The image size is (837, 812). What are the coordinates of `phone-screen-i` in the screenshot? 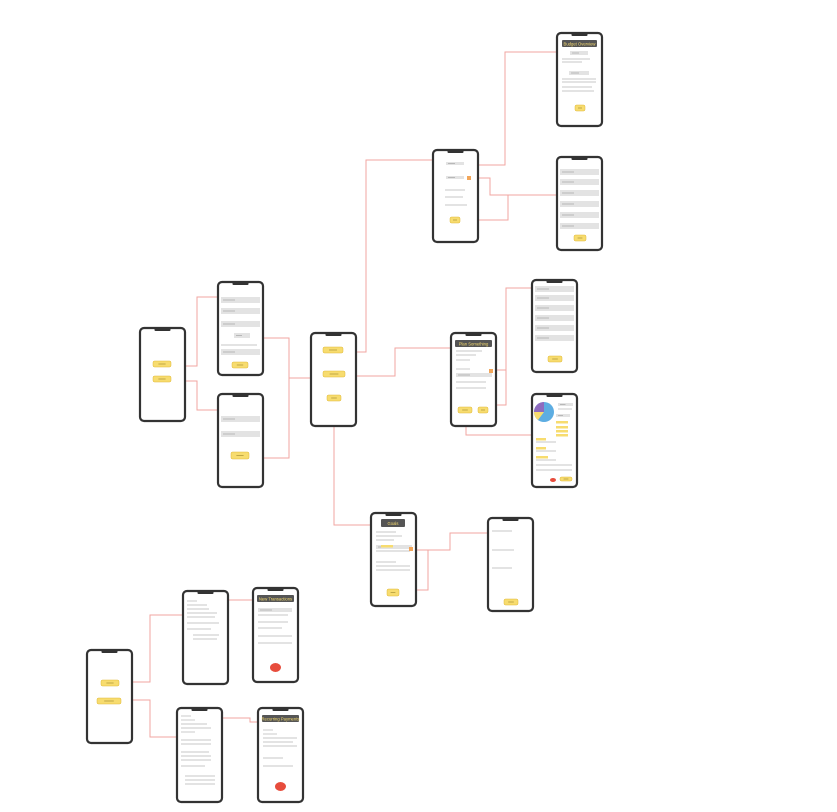 It's located at (554, 440).